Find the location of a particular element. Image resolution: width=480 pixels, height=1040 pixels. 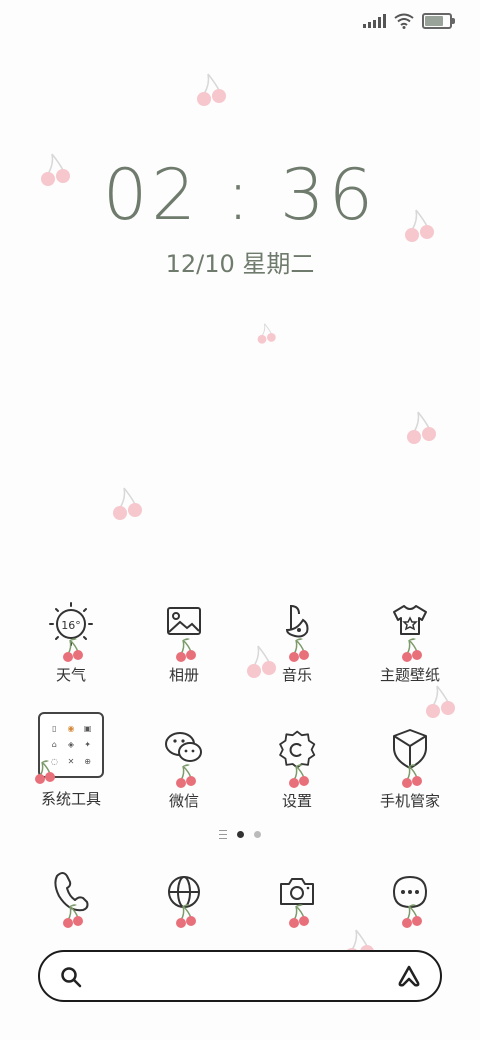

app-music: 音乐 is located at coordinates (297, 642).